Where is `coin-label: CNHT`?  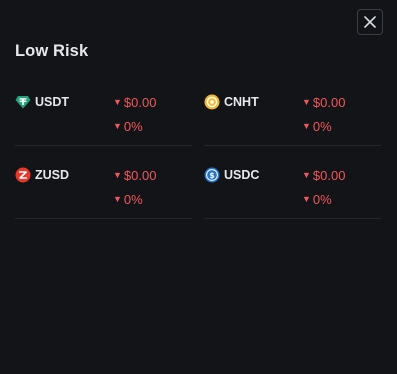
coin-label: CNHT is located at coordinates (231, 102).